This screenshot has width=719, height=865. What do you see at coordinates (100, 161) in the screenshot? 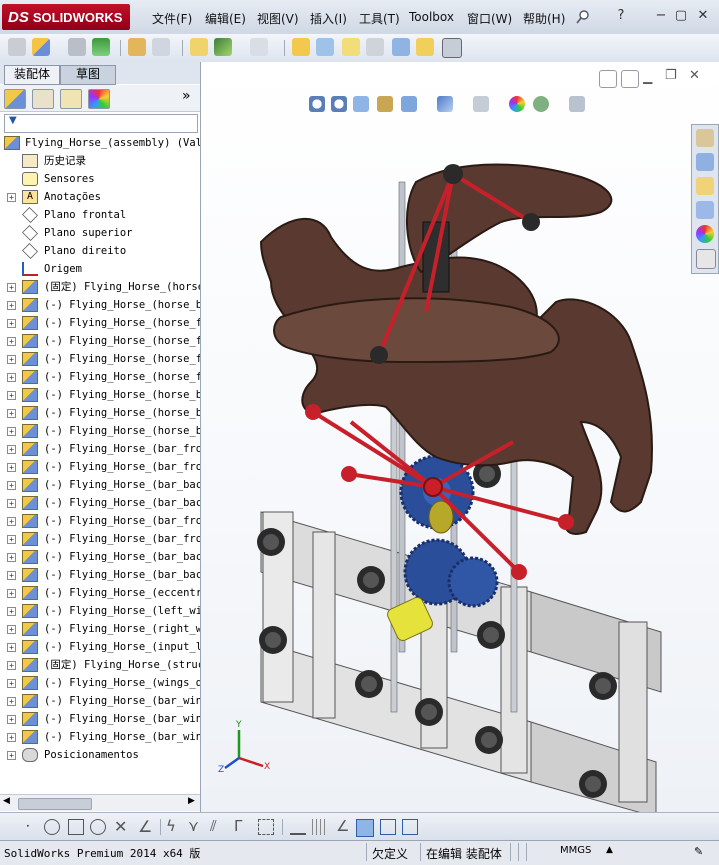
I see `tree-item: 历史记录` at bounding box center [100, 161].